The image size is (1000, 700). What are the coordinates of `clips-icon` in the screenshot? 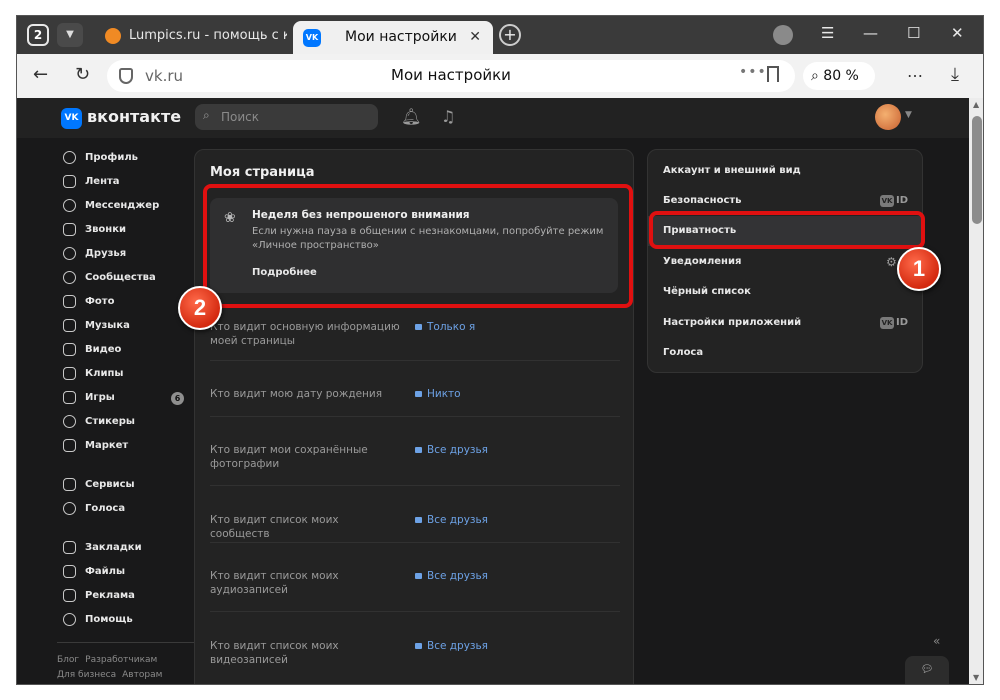 It's located at (69, 373).